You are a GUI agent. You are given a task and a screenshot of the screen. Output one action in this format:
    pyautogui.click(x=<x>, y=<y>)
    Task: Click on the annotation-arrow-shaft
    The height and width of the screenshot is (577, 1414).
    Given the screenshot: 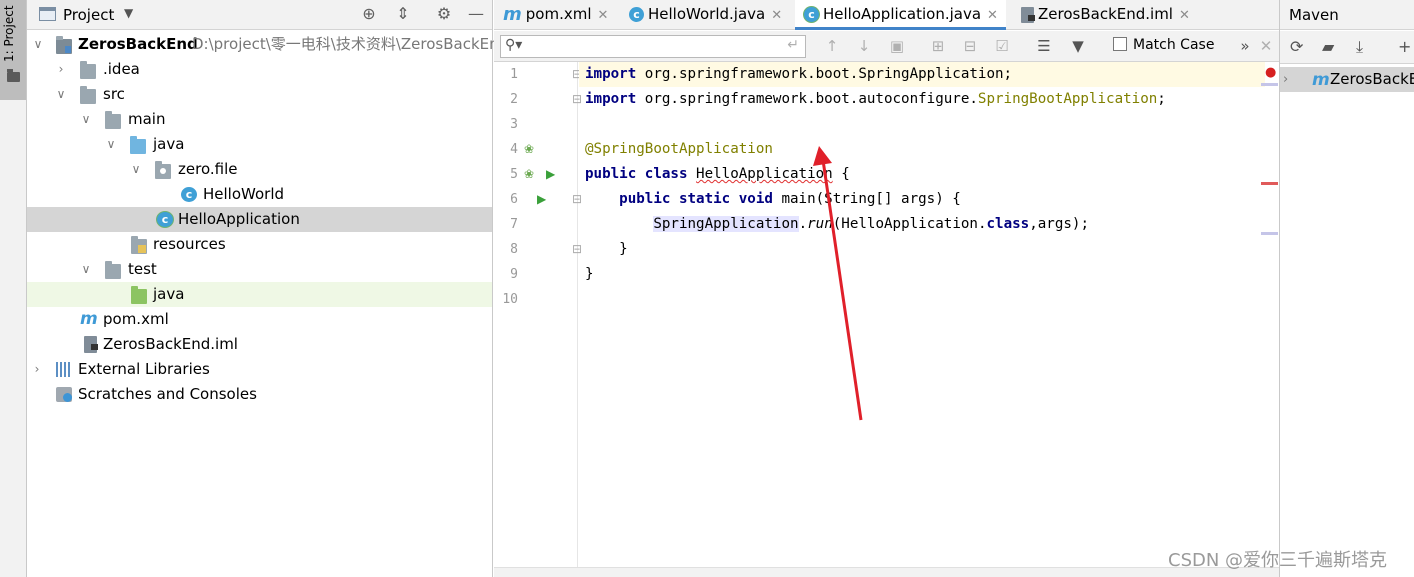 What is the action you would take?
    pyautogui.click(x=842, y=290)
    